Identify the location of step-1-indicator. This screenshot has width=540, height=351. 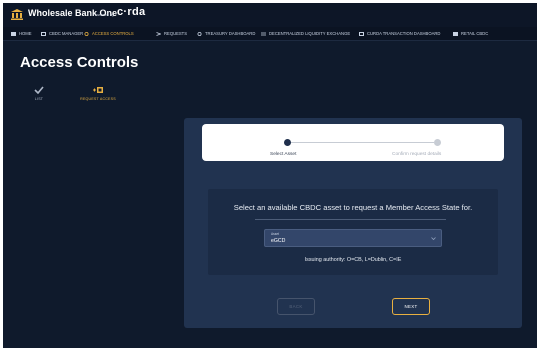
(287, 142).